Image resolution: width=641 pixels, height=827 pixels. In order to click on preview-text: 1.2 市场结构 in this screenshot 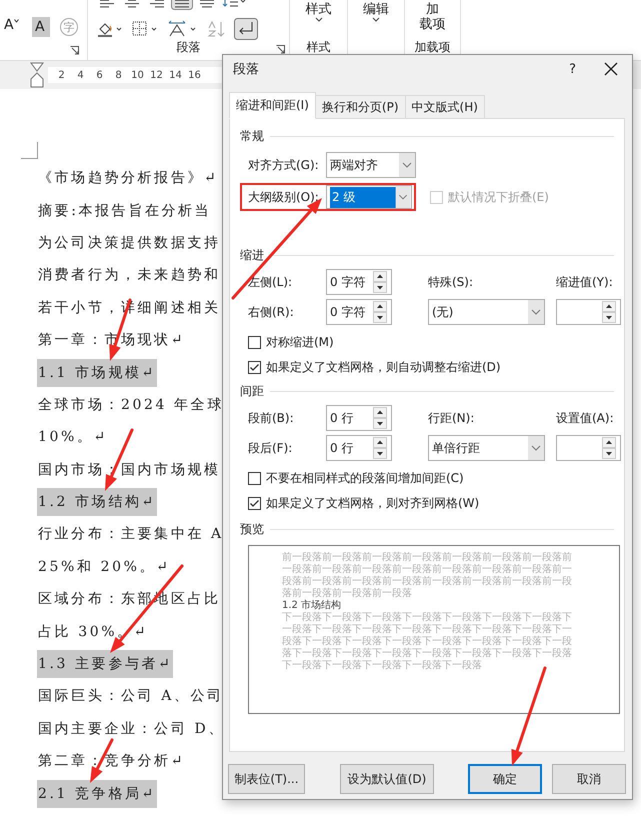, I will do `click(312, 606)`.